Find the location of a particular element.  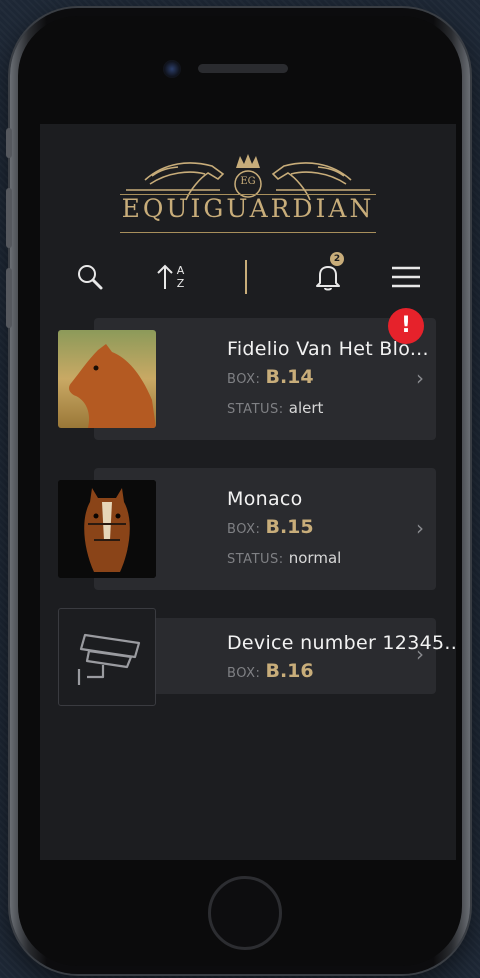

security-camera-icon is located at coordinates (109, 659).